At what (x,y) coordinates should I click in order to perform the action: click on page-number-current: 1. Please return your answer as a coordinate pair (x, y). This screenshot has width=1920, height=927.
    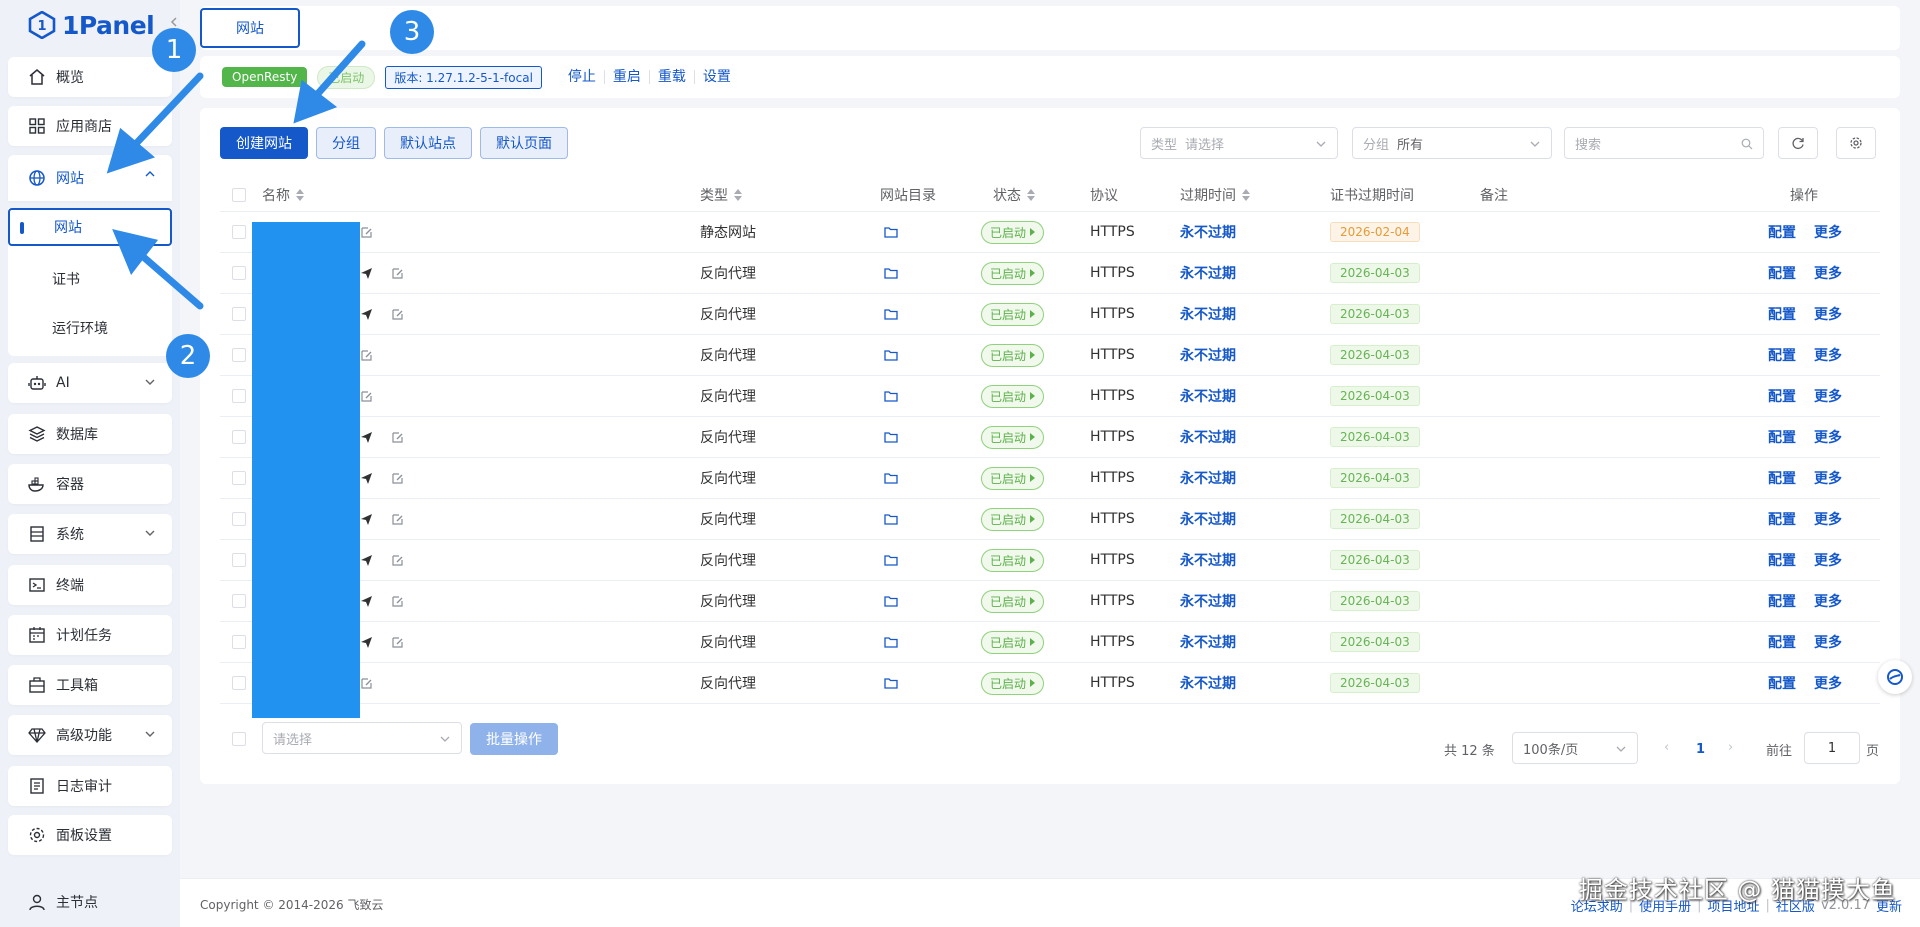
    Looking at the image, I should click on (1700, 749).